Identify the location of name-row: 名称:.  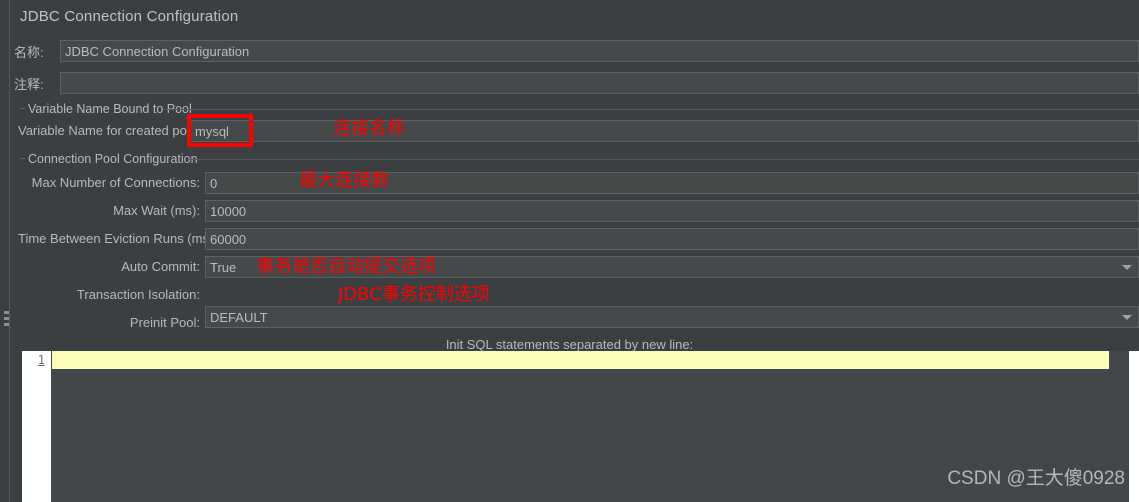
(37, 51).